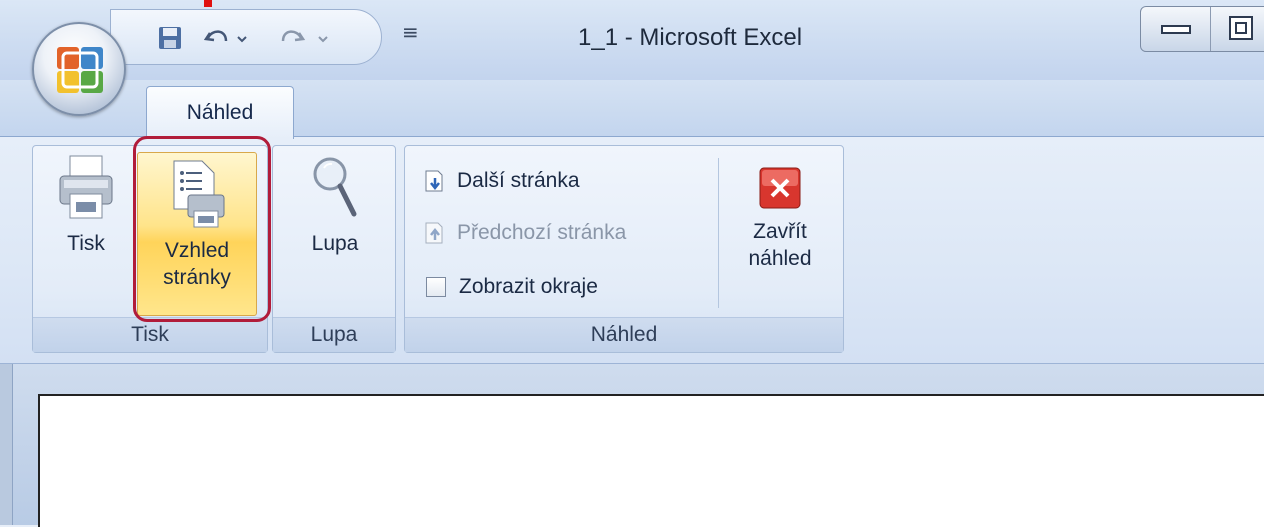 Image resolution: width=1264 pixels, height=527 pixels. I want to click on close-preview-label-line1: Zavřít, so click(780, 231).